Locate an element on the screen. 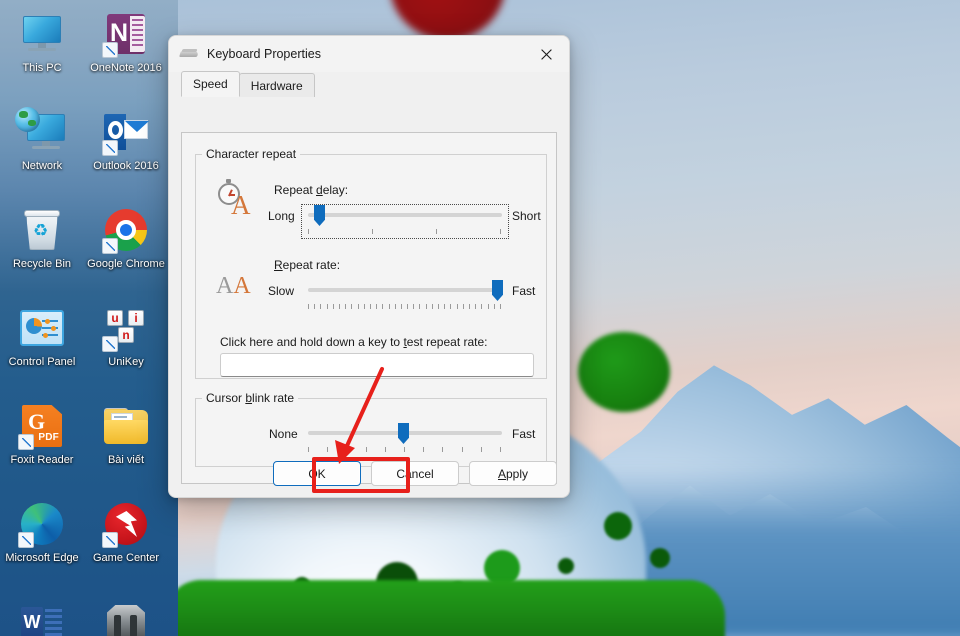 Image resolution: width=960 pixels, height=636 pixels. unikey-icon: uin is located at coordinates (126, 328).